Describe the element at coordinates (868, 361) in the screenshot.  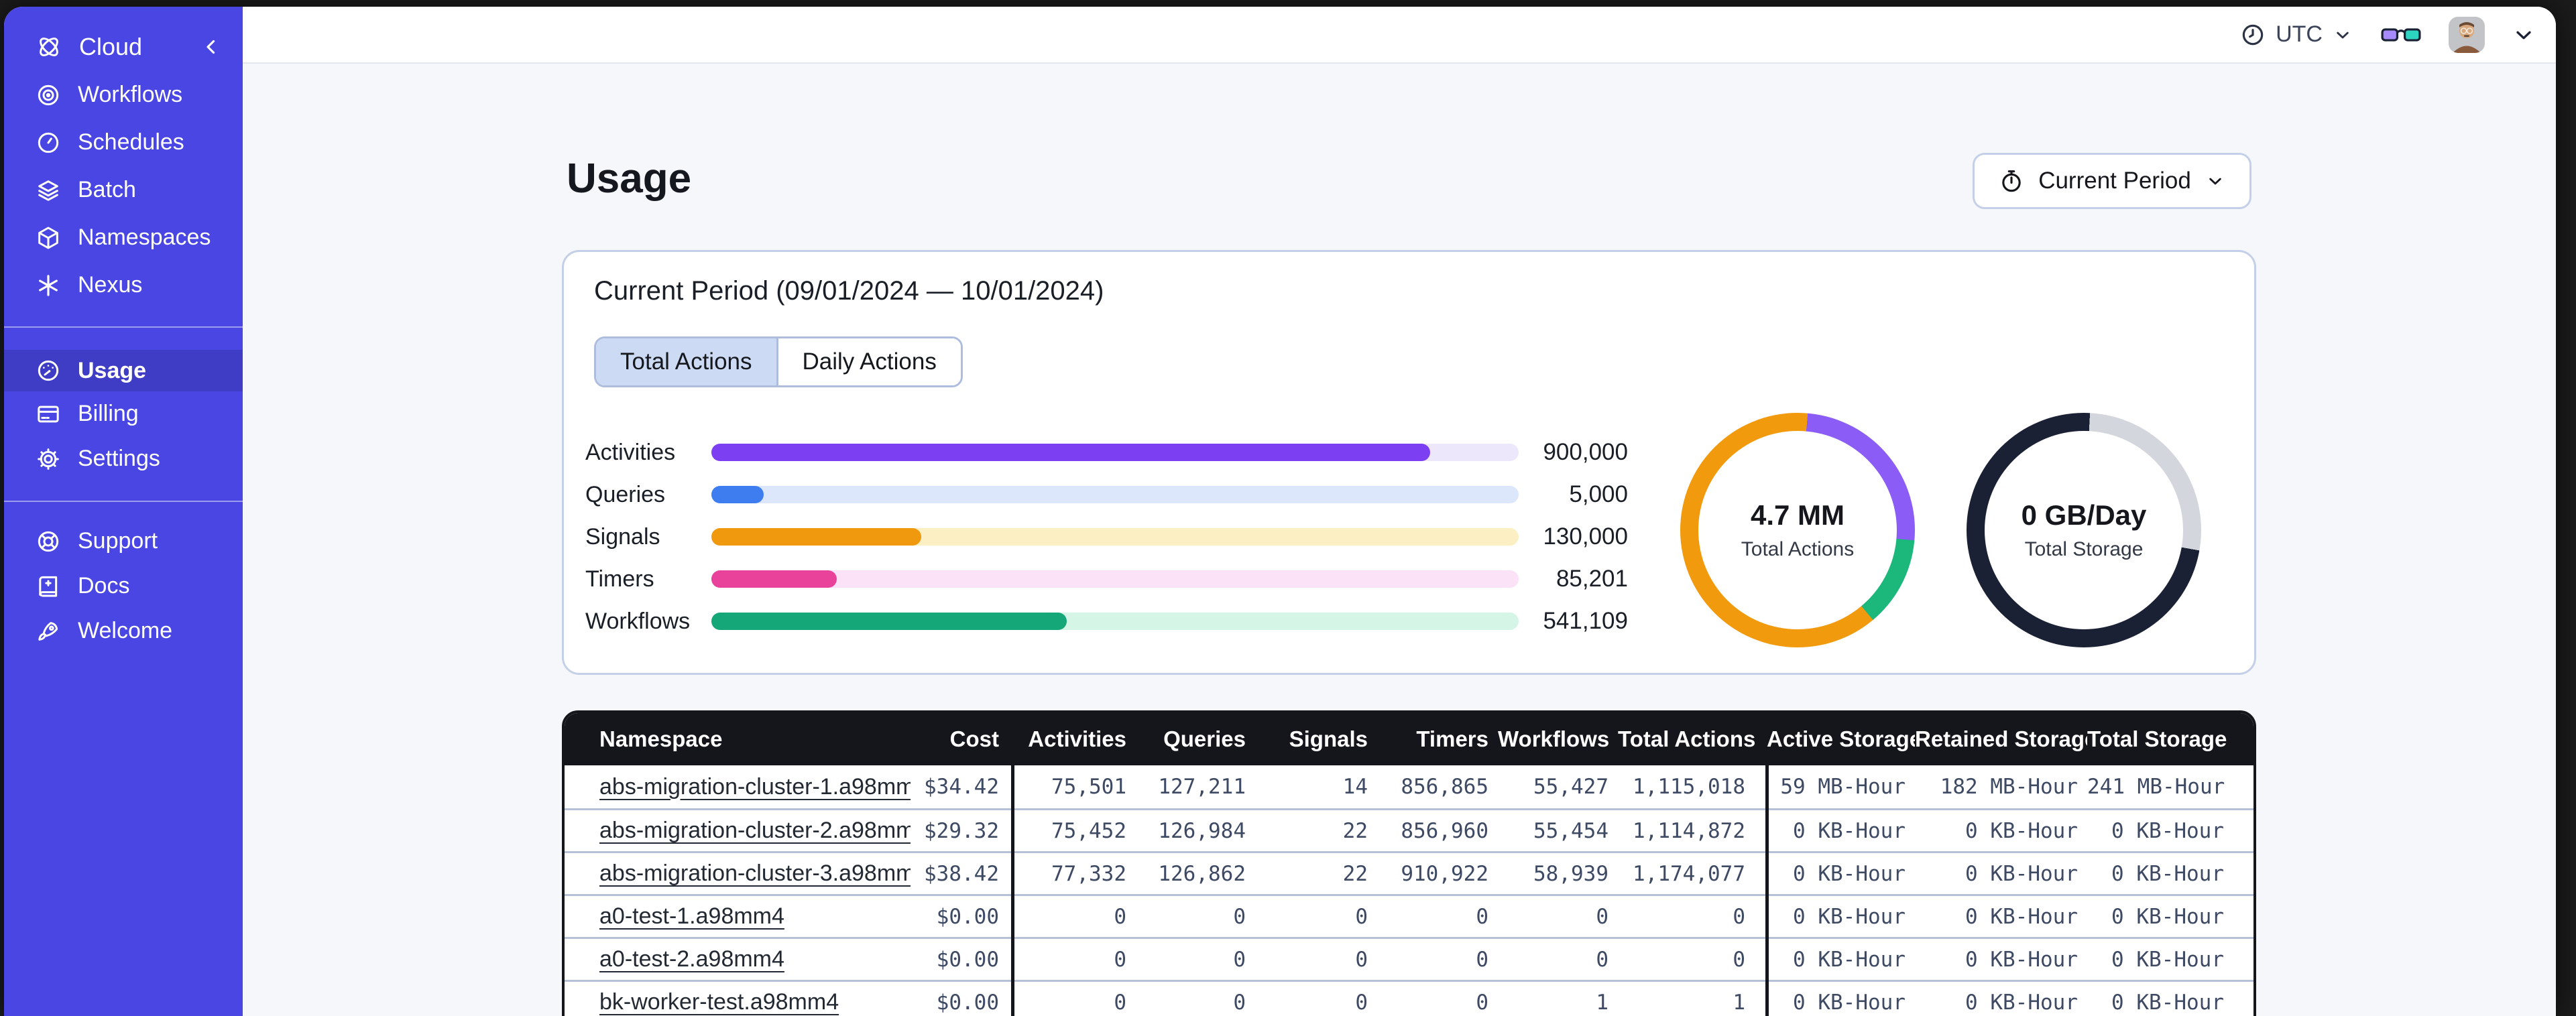
I see `tab-daily-actions: Daily Actions` at that location.